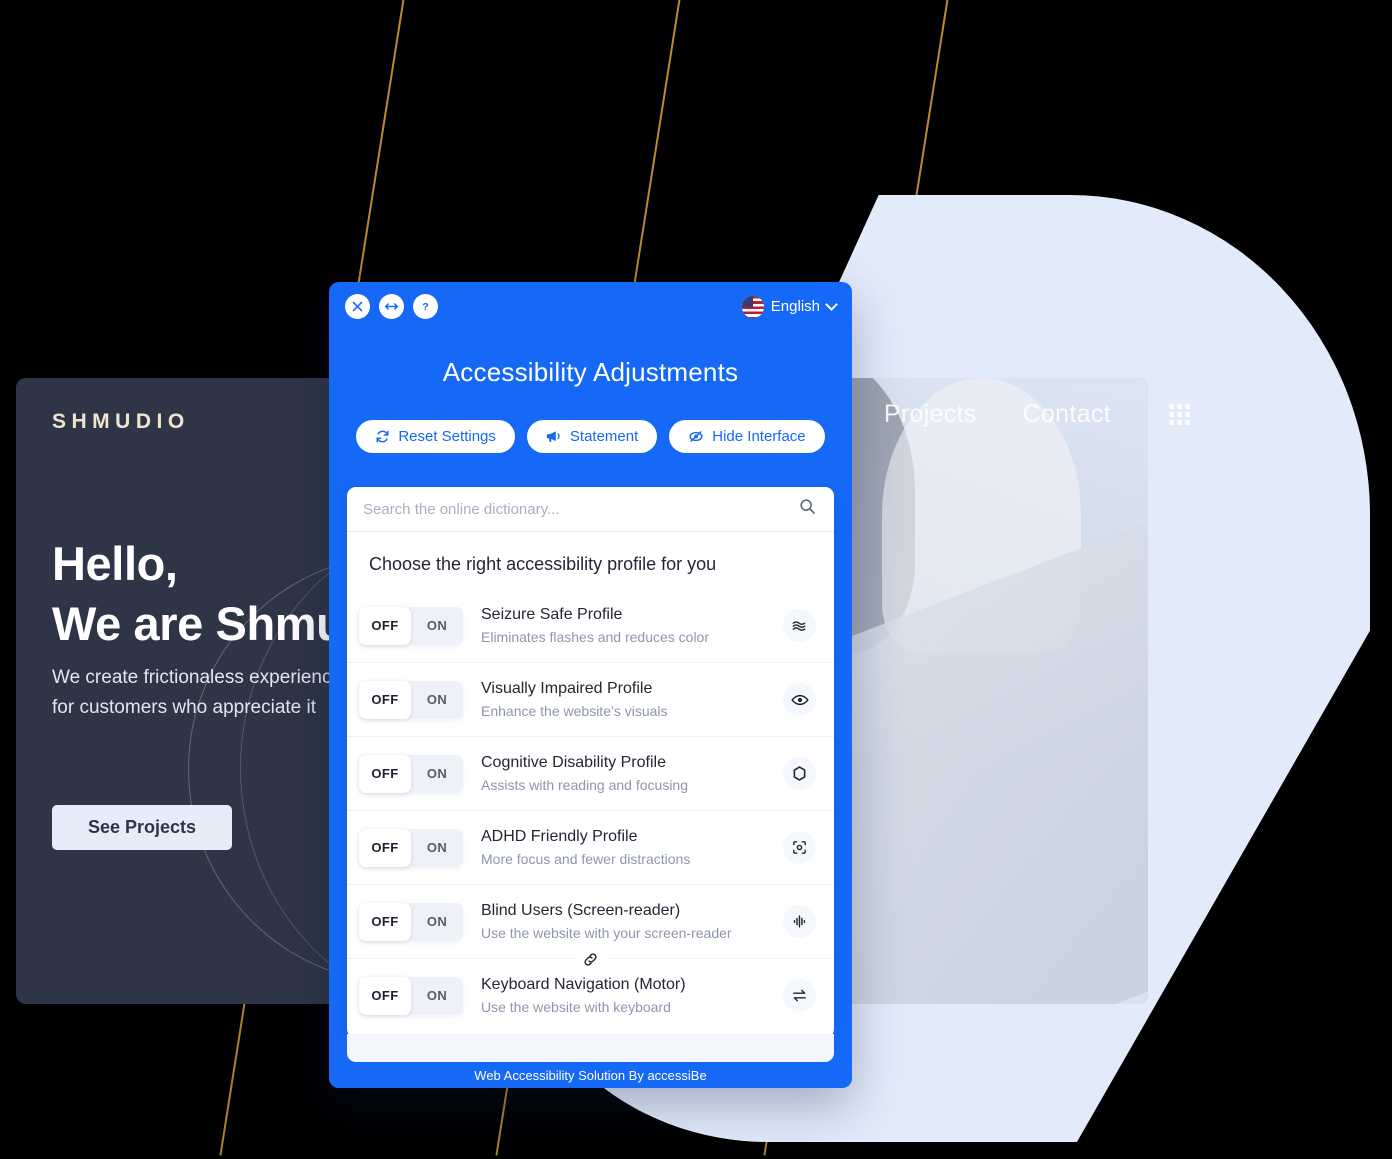  I want to click on statement-button: Statement, so click(592, 436).